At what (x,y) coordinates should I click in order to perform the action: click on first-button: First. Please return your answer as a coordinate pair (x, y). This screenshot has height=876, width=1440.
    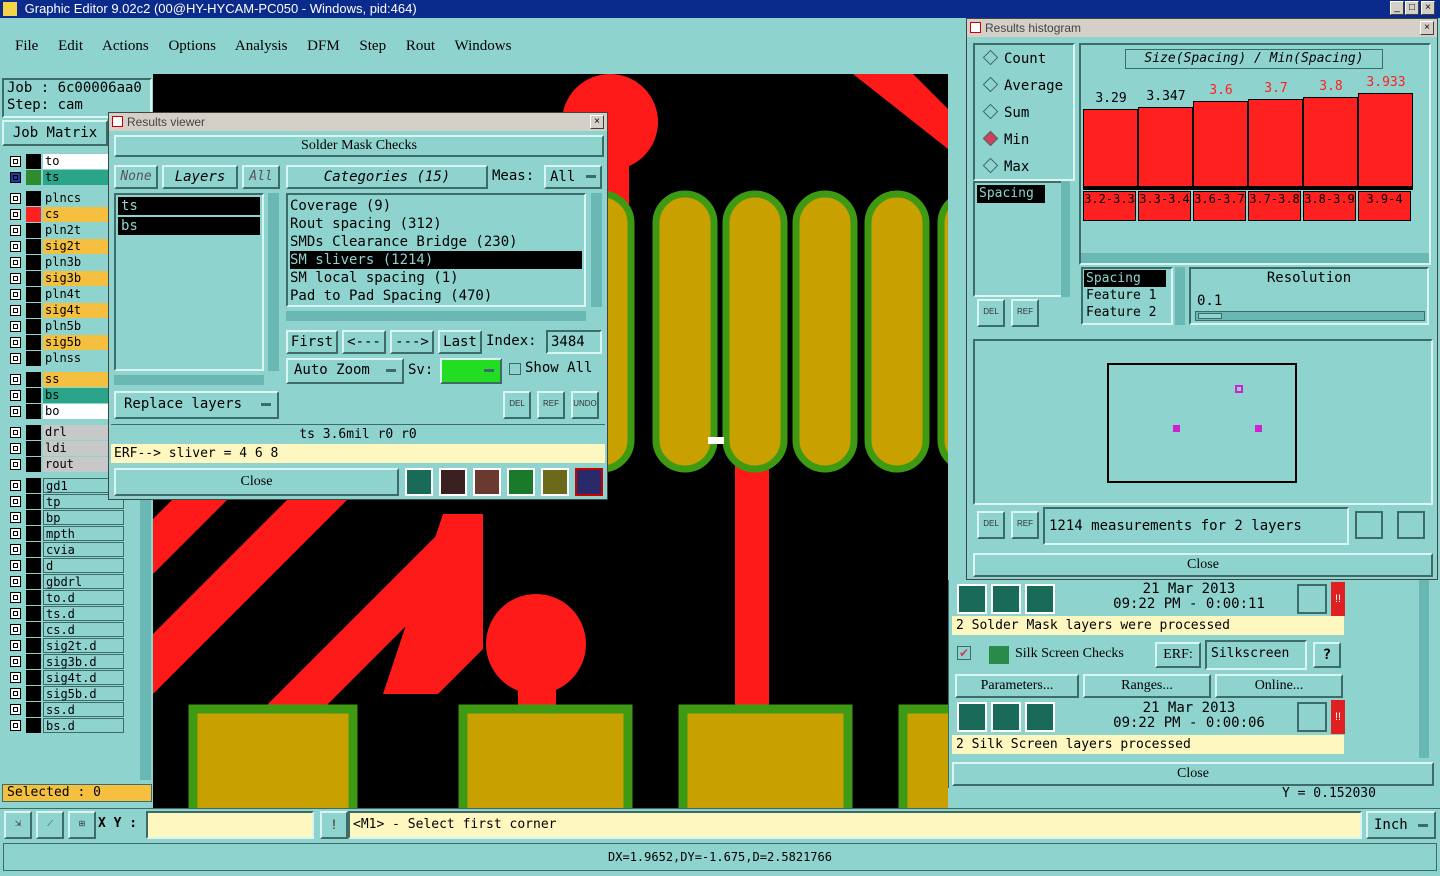
    Looking at the image, I should click on (312, 342).